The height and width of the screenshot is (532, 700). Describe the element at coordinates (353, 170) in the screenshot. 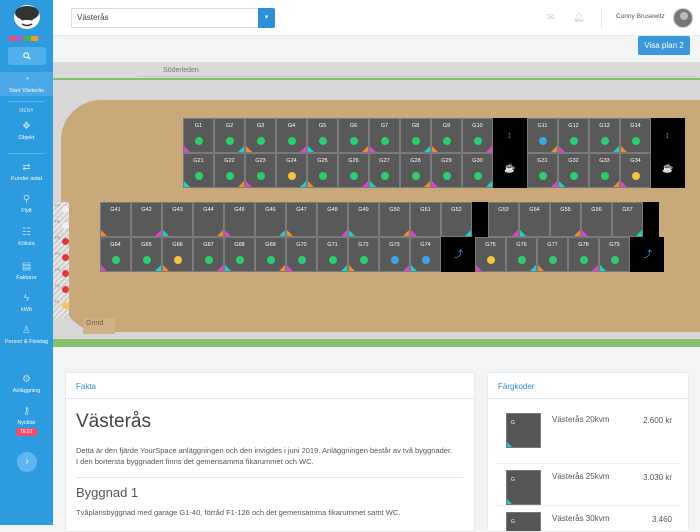

I see `garage-unit: G26` at that location.